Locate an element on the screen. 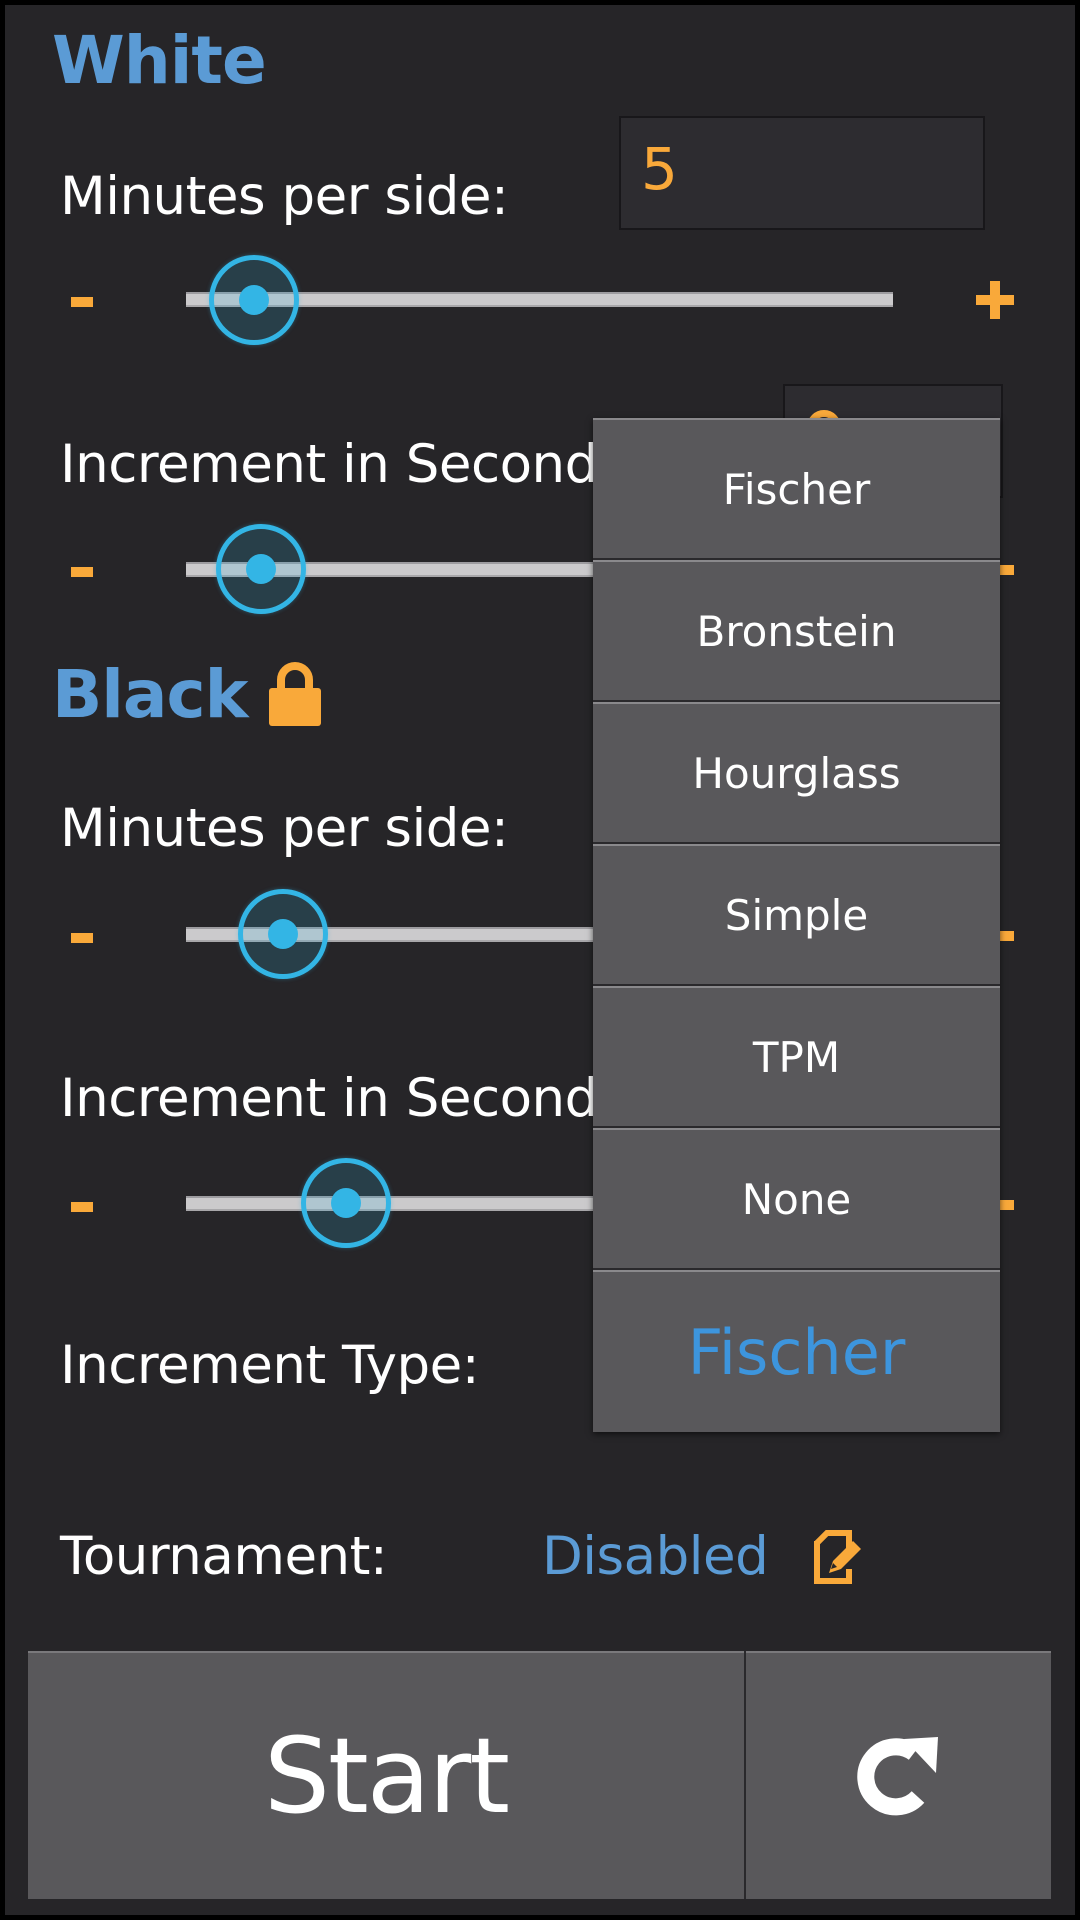  refresh-icon is located at coordinates (897, 1776).